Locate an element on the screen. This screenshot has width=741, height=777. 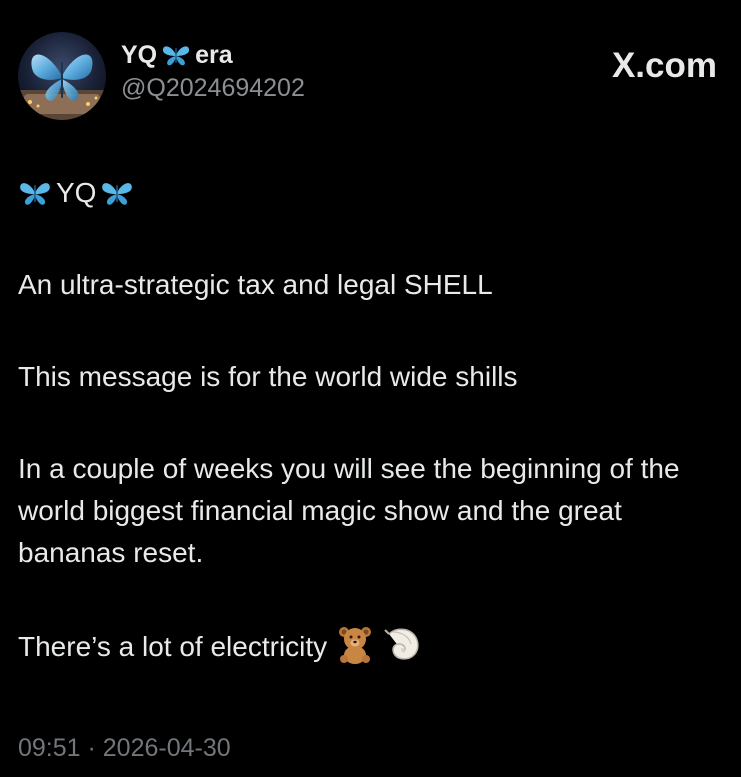
post-header: YQ era @Q2024694202 X.com is located at coordinates (370, 76).